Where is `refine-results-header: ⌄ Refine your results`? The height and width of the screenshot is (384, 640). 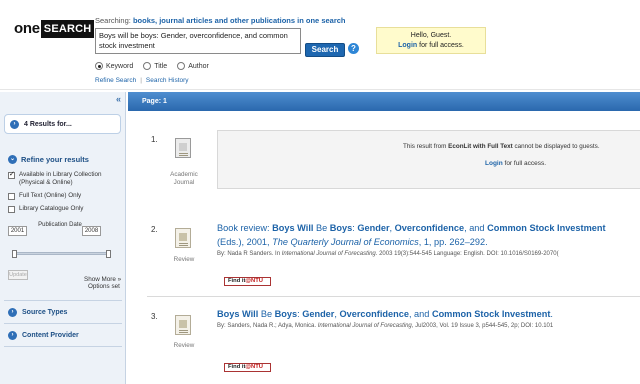 refine-results-header: ⌄ Refine your results is located at coordinates (48, 159).